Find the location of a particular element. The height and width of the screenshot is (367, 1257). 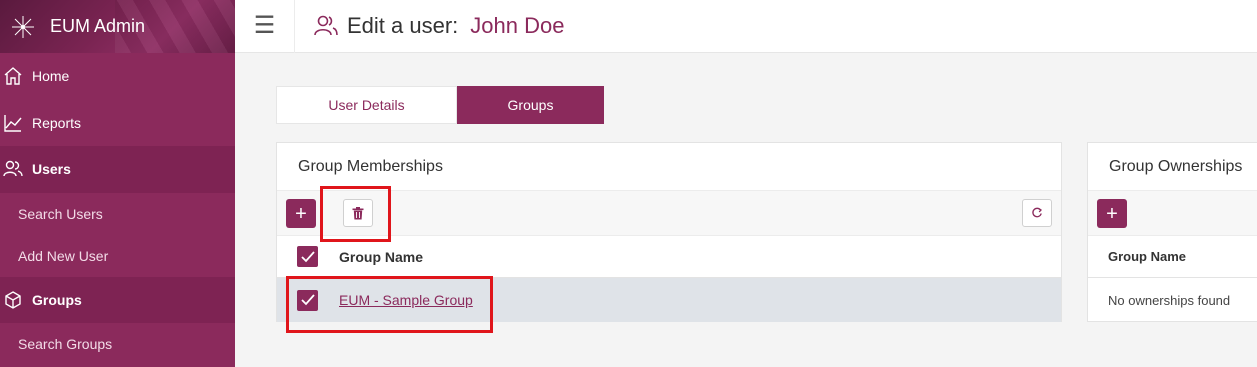

sidebar-item-search-groups: Search Groups is located at coordinates (117, 344).